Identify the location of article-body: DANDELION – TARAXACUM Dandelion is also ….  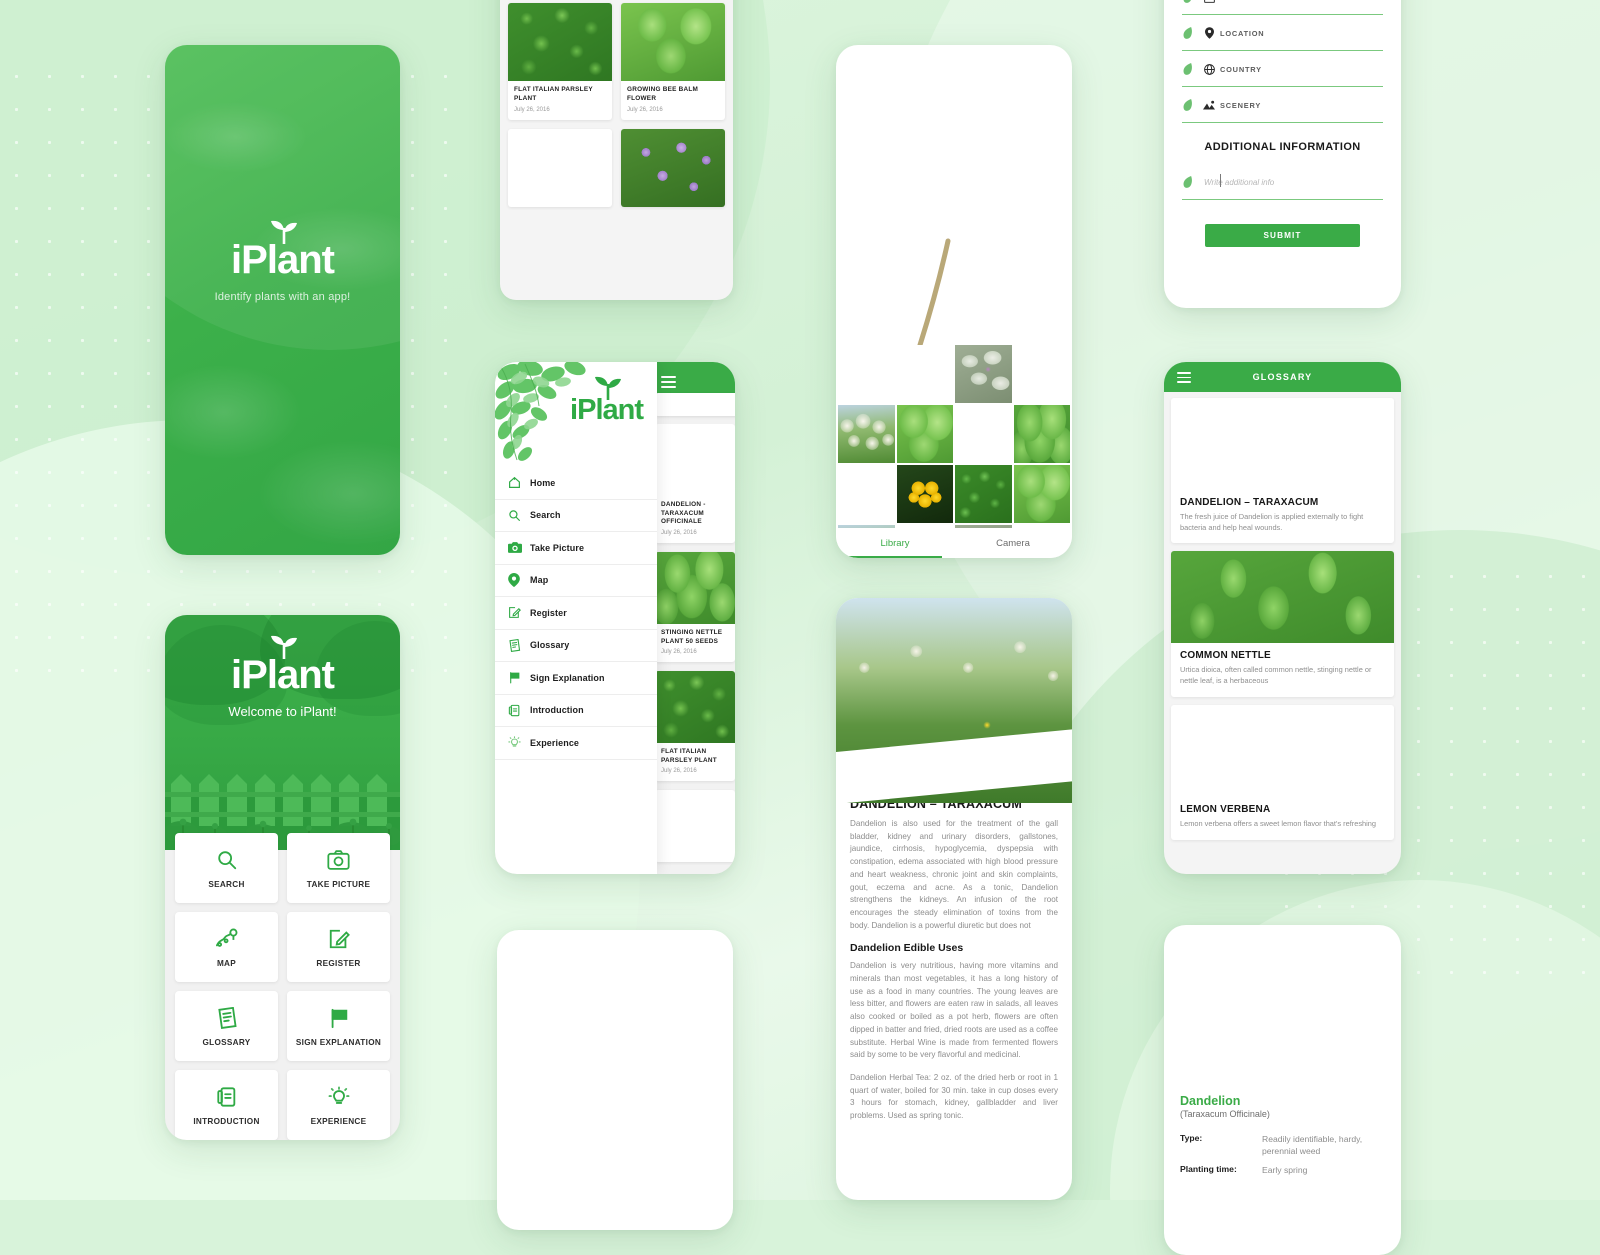
(954, 960).